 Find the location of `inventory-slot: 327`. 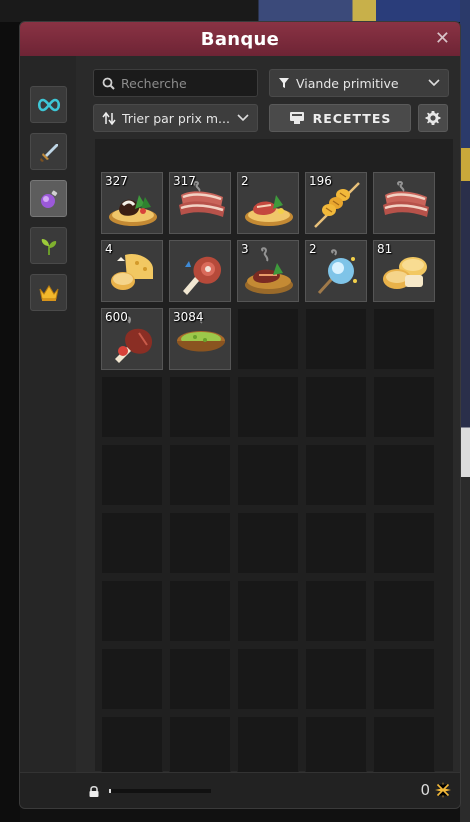

inventory-slot: 327 is located at coordinates (132, 203).